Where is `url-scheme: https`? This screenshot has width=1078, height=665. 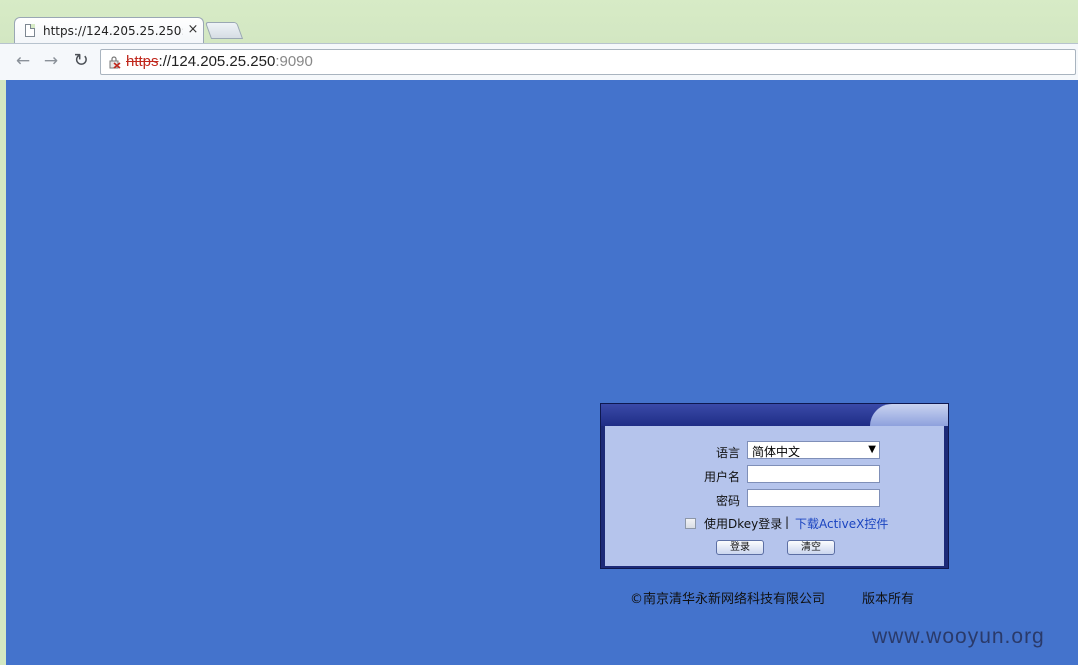
url-scheme: https is located at coordinates (142, 61).